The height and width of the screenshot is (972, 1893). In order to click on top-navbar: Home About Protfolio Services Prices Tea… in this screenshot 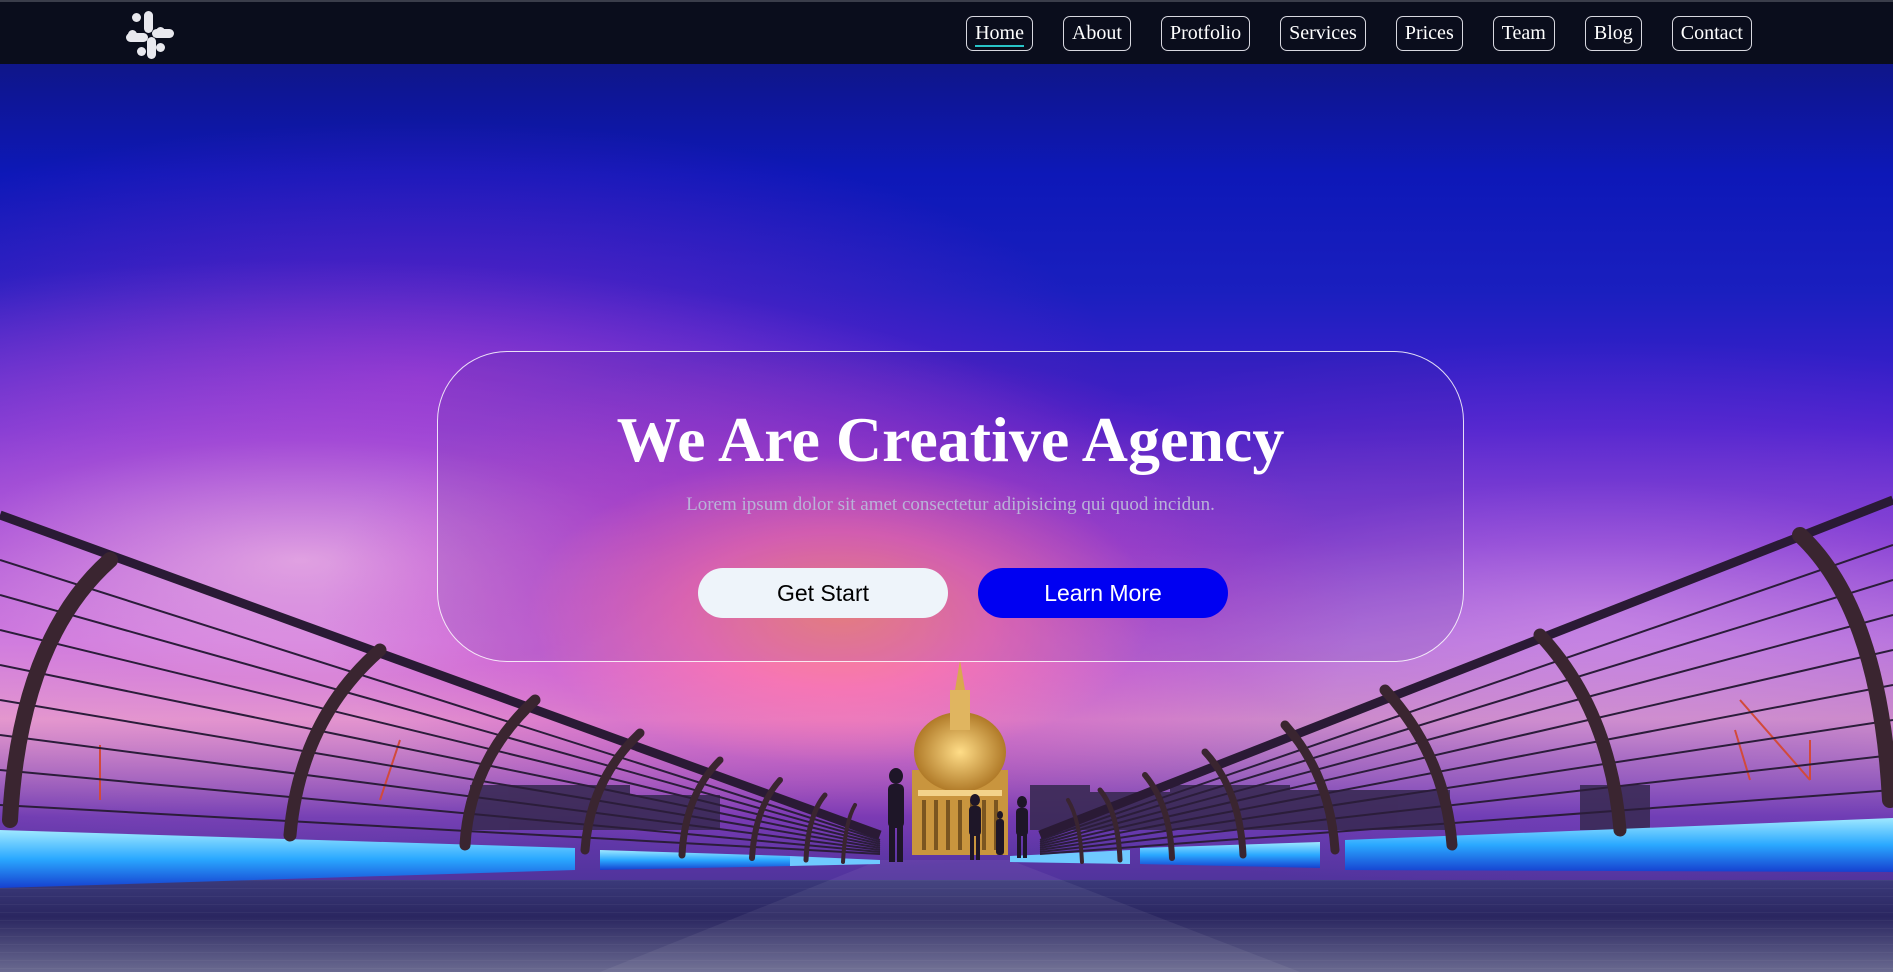, I will do `click(946, 32)`.